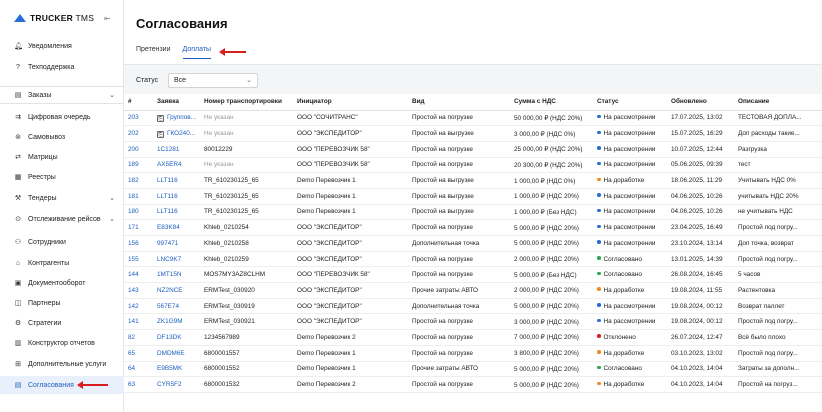 Image resolution: width=822 pixels, height=412 pixels. I want to click on sidebar-item-help: ? Техподдержка, so click(62, 67).